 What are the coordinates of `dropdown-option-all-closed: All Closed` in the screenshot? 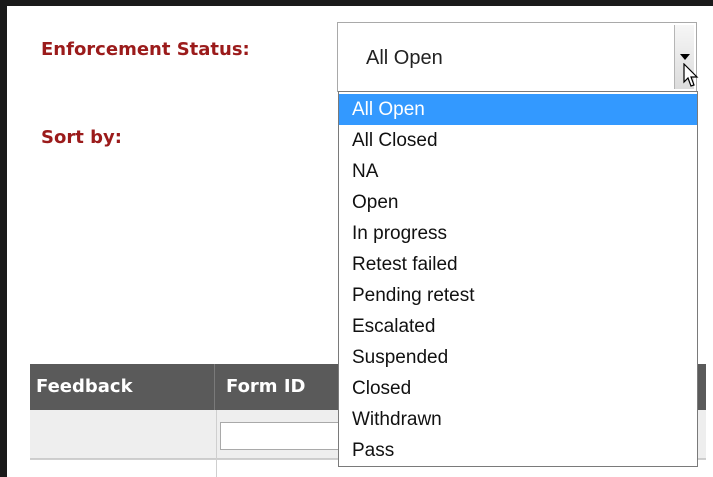 It's located at (518, 140).